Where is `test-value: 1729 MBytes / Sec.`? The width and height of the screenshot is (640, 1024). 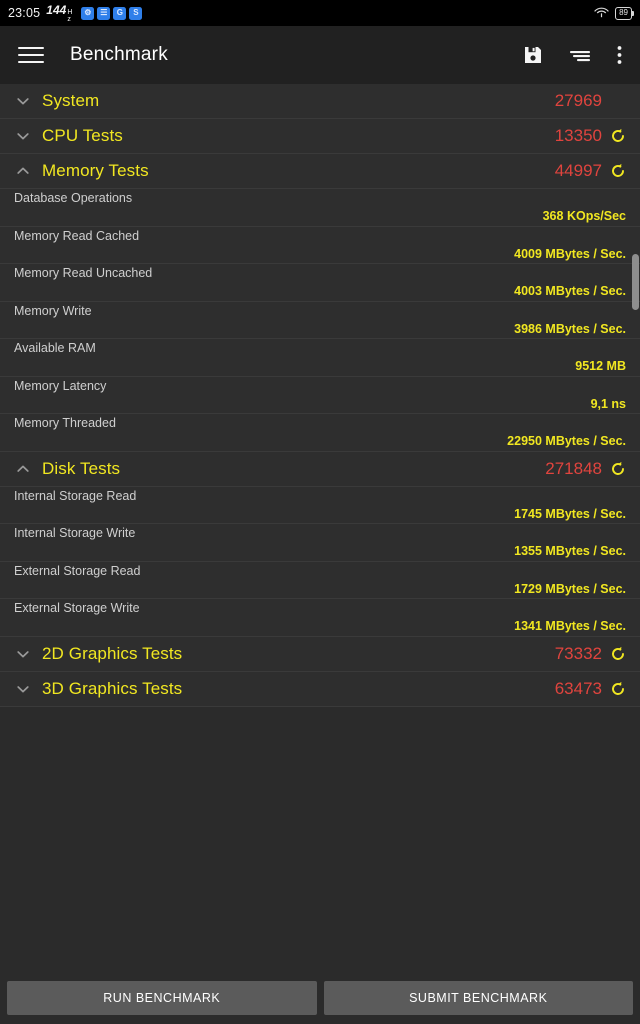 test-value: 1729 MBytes / Sec. is located at coordinates (570, 588).